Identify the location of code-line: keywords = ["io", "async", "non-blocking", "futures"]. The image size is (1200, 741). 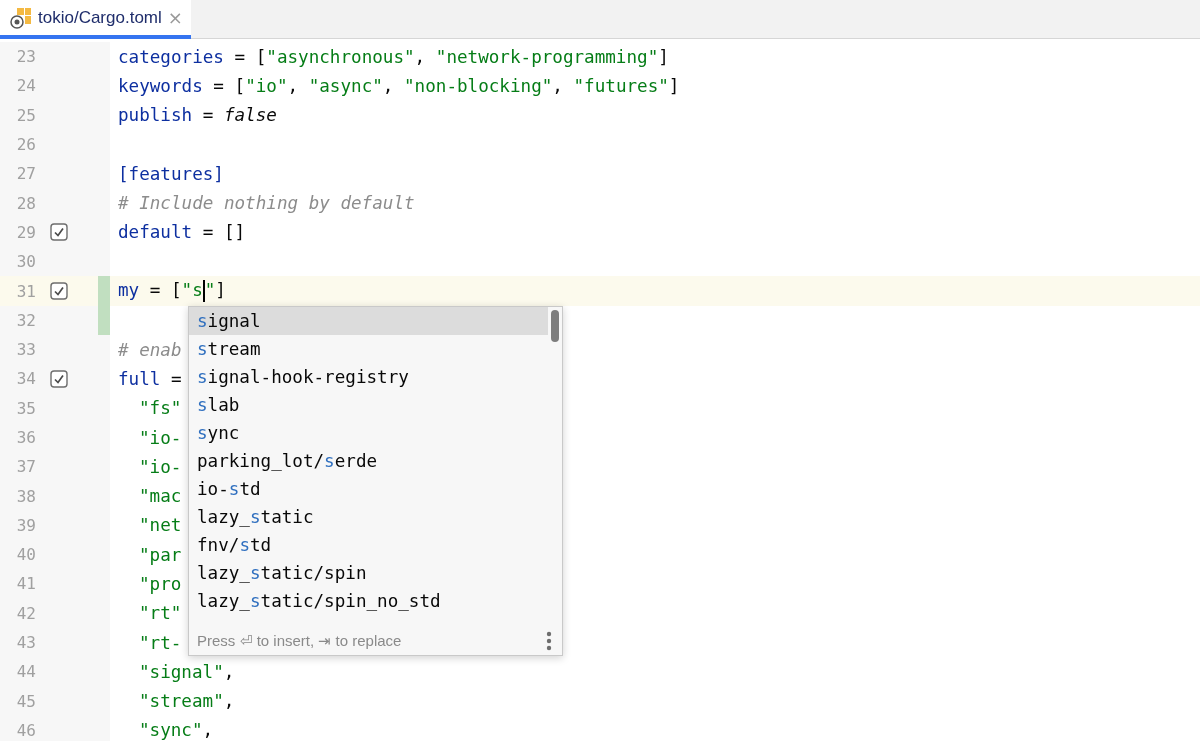
(399, 85).